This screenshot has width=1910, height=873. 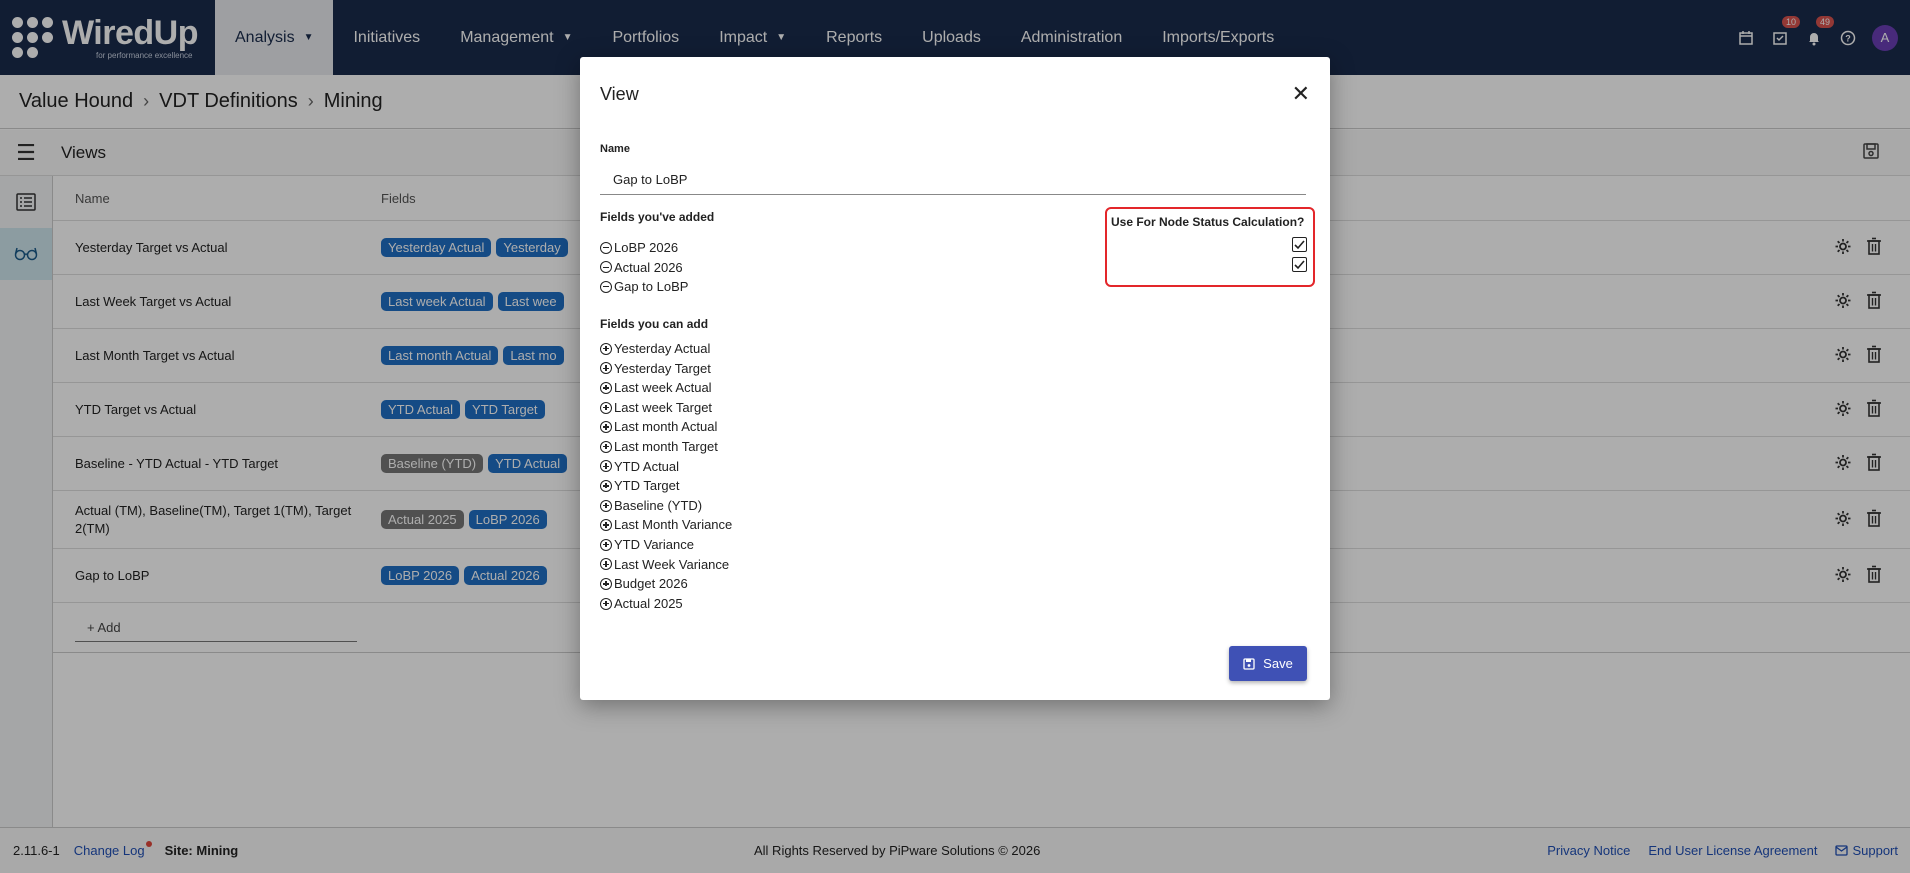 I want to click on field-label: Last month Target, so click(x=666, y=446).